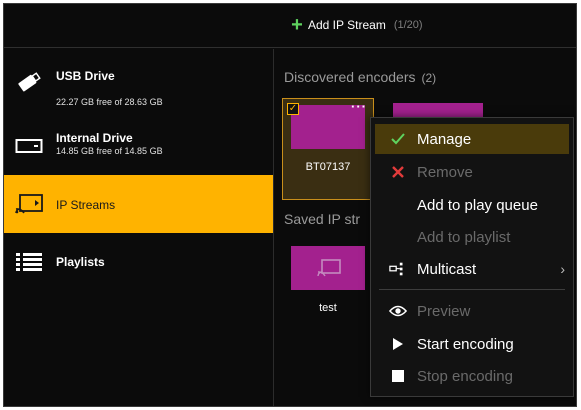  I want to click on encoder-card: ✓ ··· BT07137, so click(328, 149).